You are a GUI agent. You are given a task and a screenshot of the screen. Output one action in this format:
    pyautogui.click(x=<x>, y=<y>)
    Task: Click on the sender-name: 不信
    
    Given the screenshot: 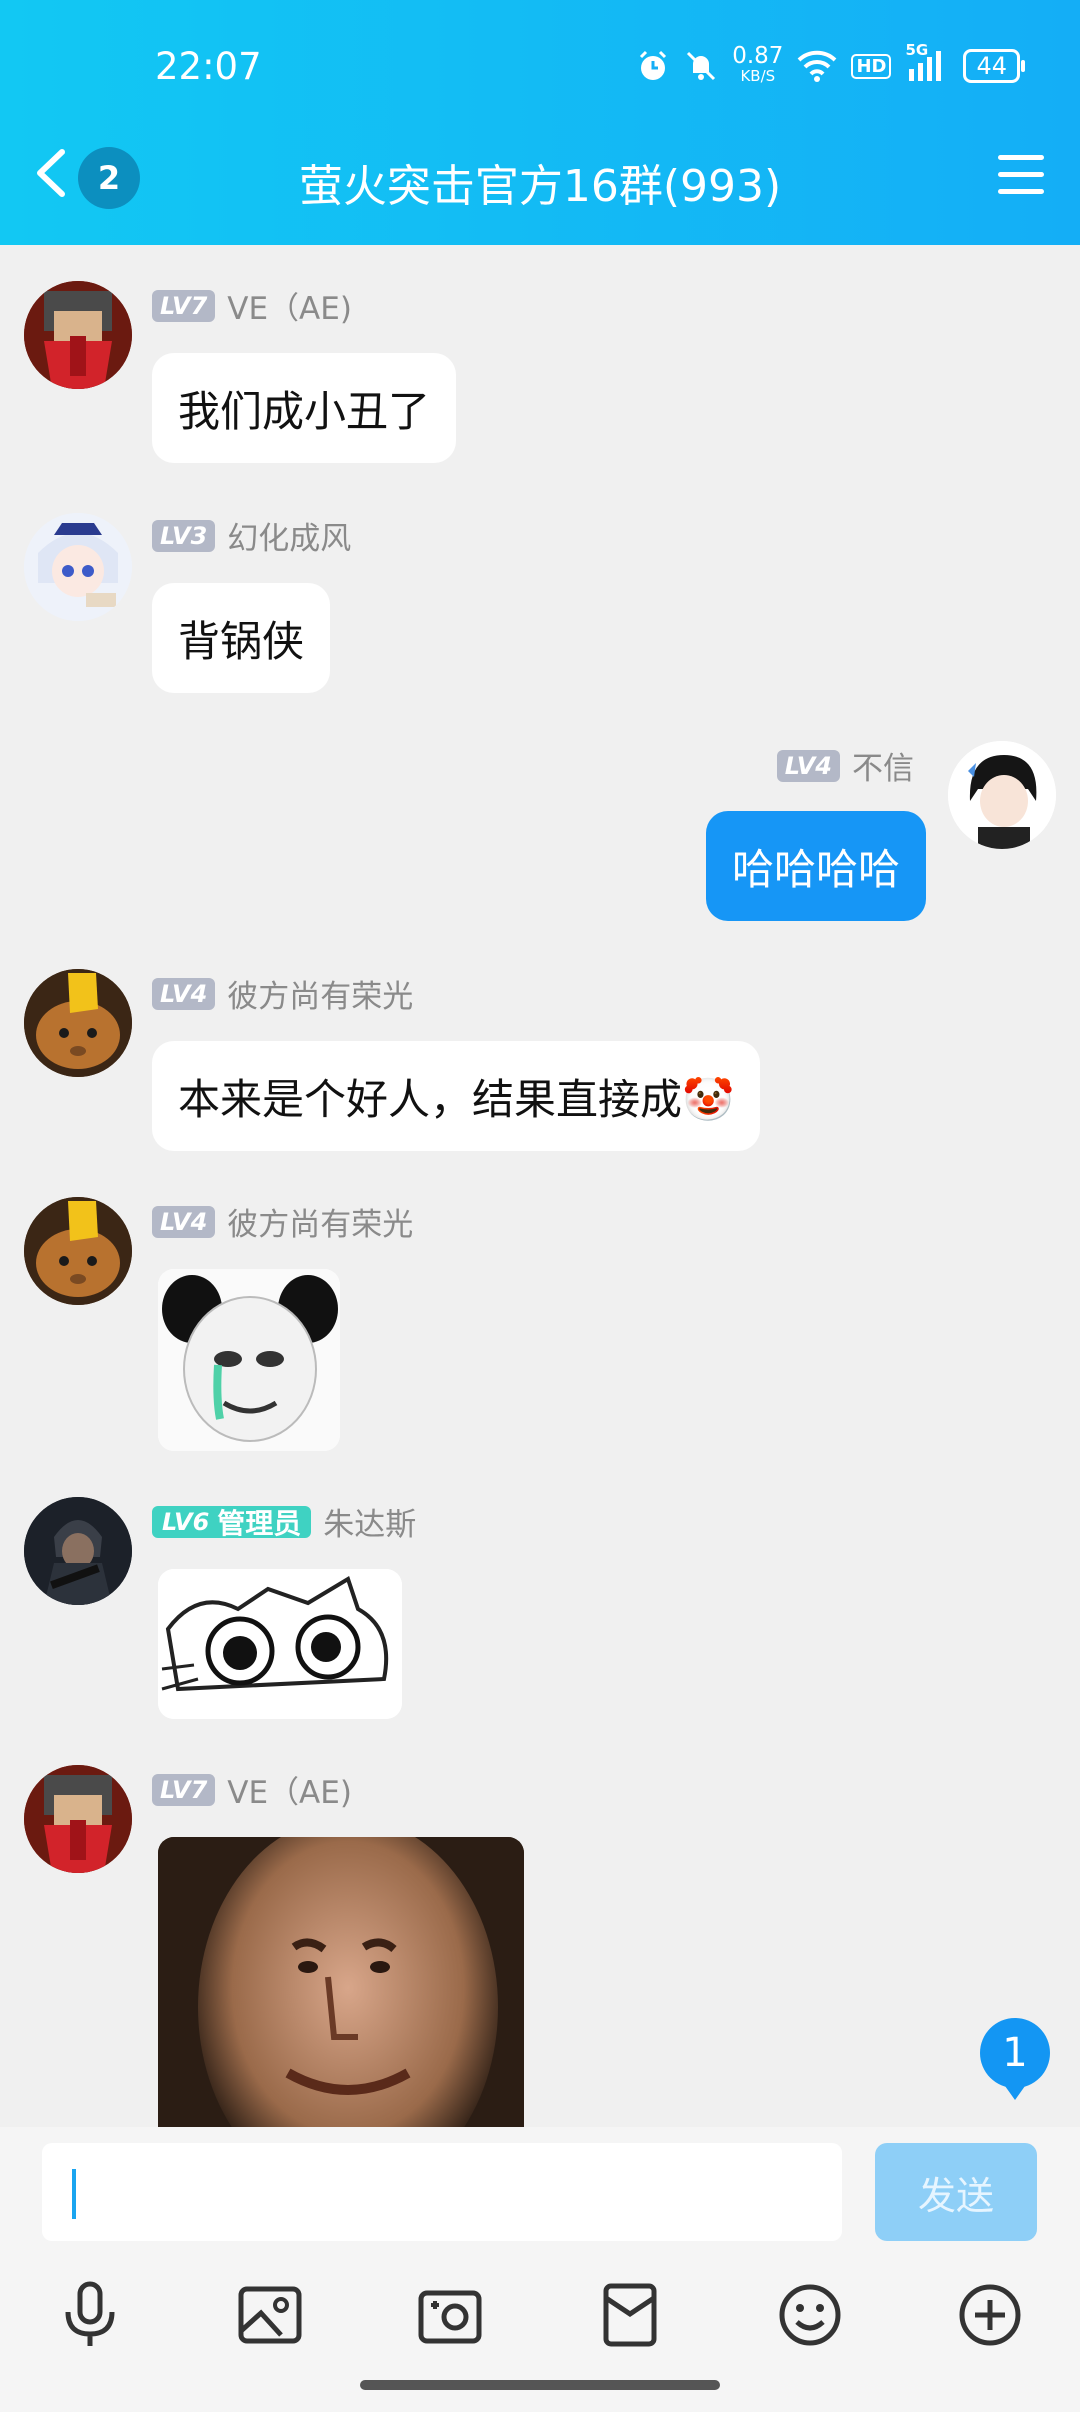 What is the action you would take?
    pyautogui.click(x=883, y=765)
    